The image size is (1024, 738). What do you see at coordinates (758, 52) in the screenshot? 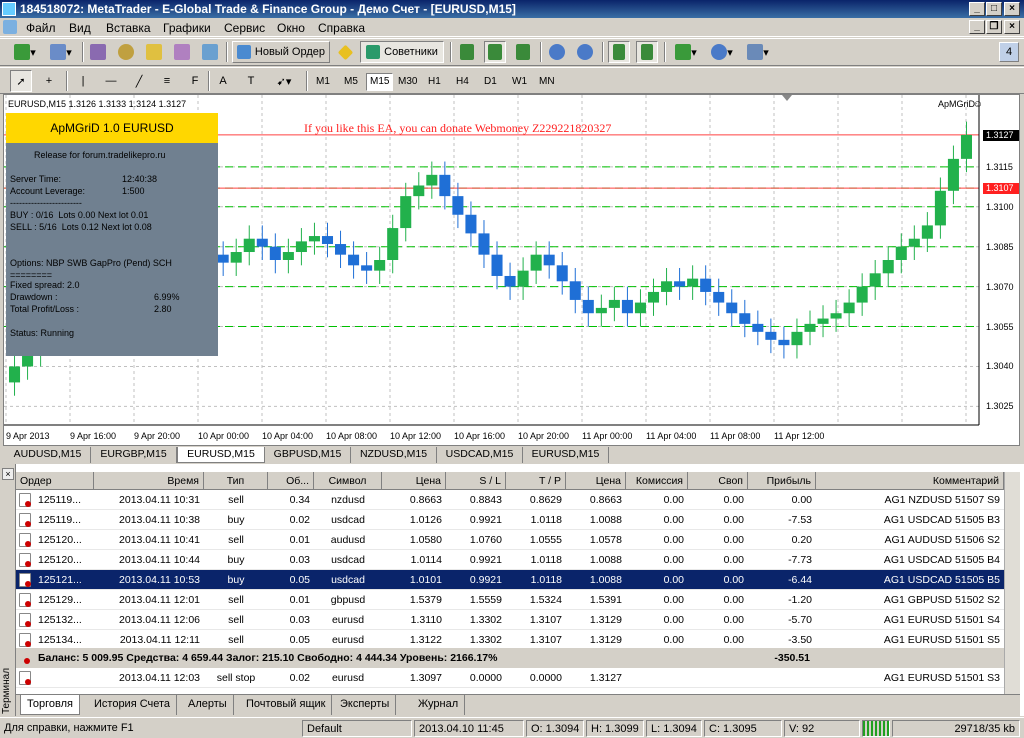
I see `templates-button: ▾` at bounding box center [758, 52].